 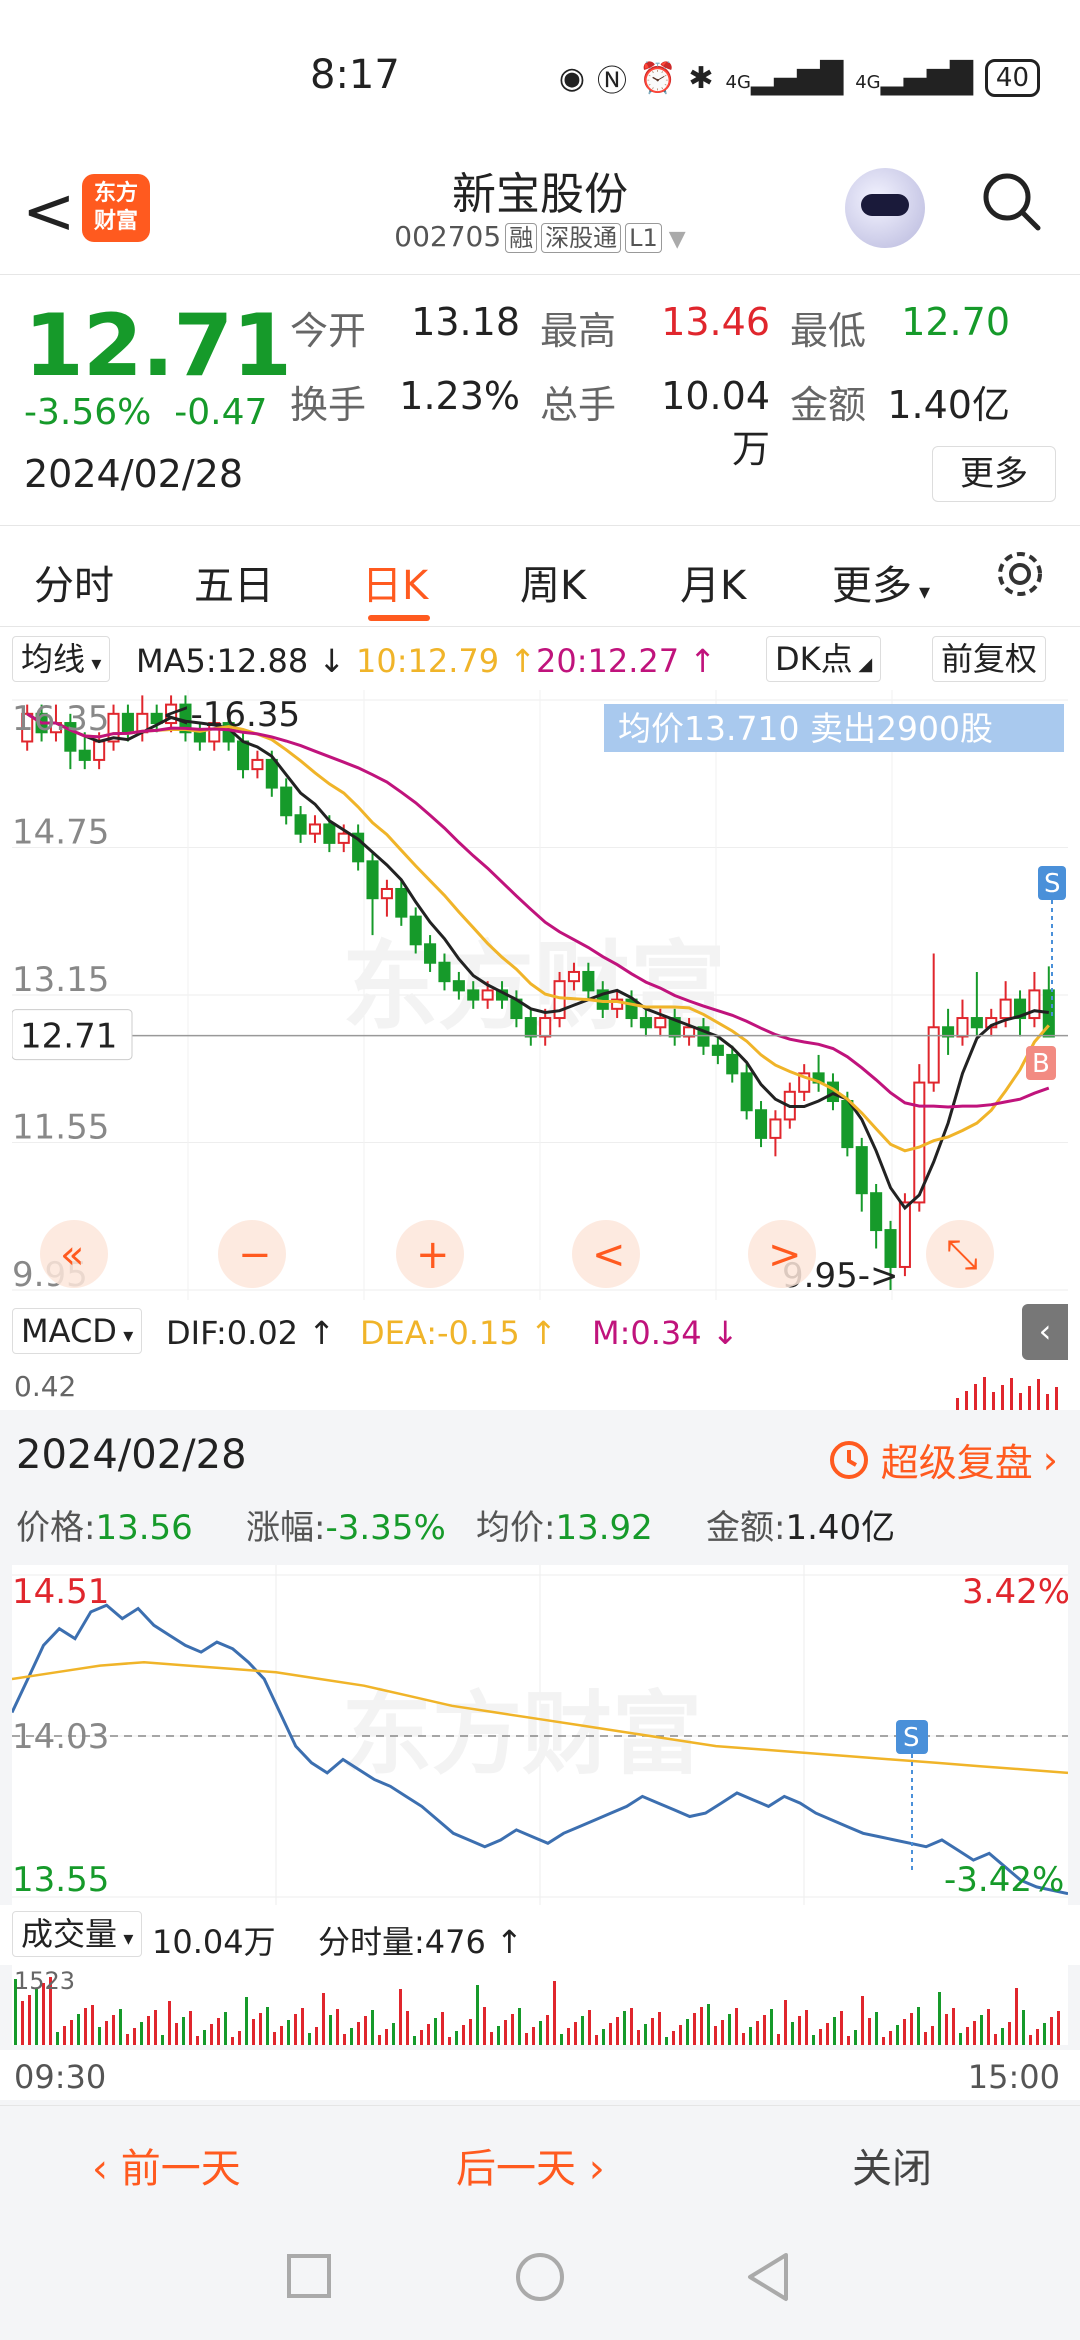 I want to click on collapse-icon: ‹, so click(x=1045, y=1332).